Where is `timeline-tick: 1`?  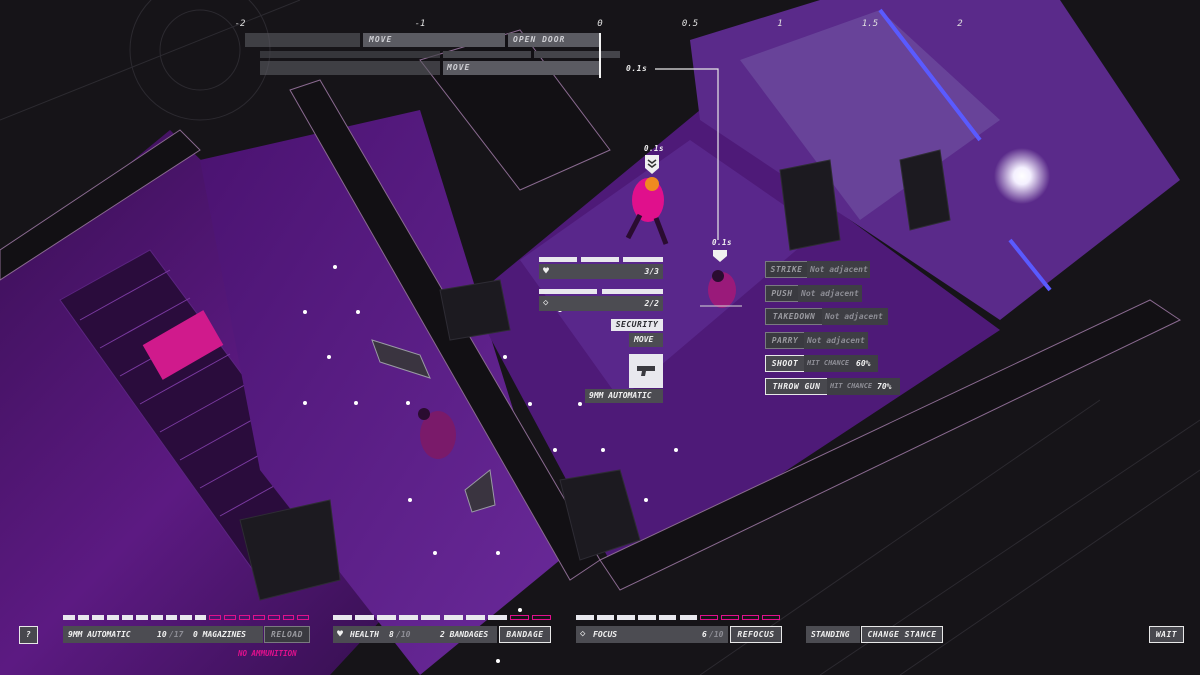 timeline-tick: 1 is located at coordinates (780, 24).